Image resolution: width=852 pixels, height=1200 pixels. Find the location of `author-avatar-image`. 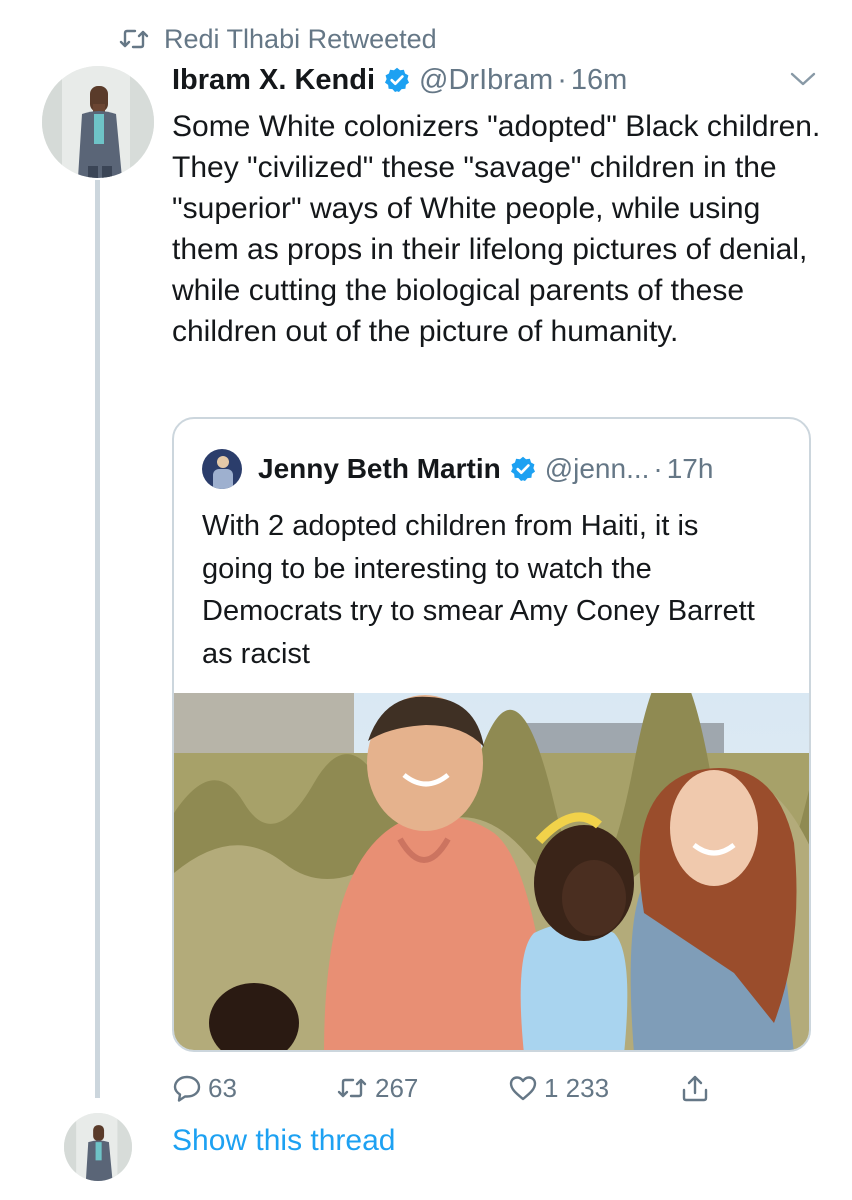

author-avatar-image is located at coordinates (98, 122).